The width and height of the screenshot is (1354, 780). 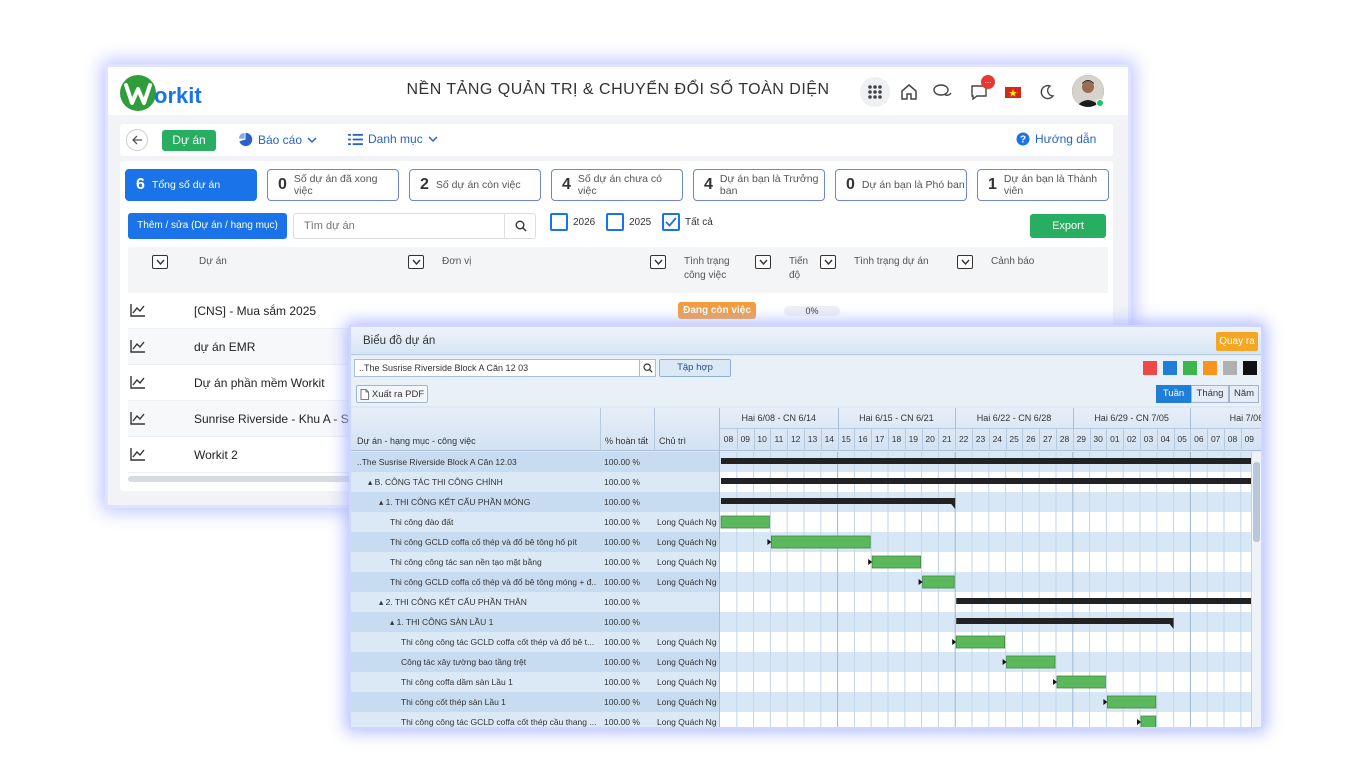 I want to click on vietnam-flag-icon, so click(x=1013, y=92).